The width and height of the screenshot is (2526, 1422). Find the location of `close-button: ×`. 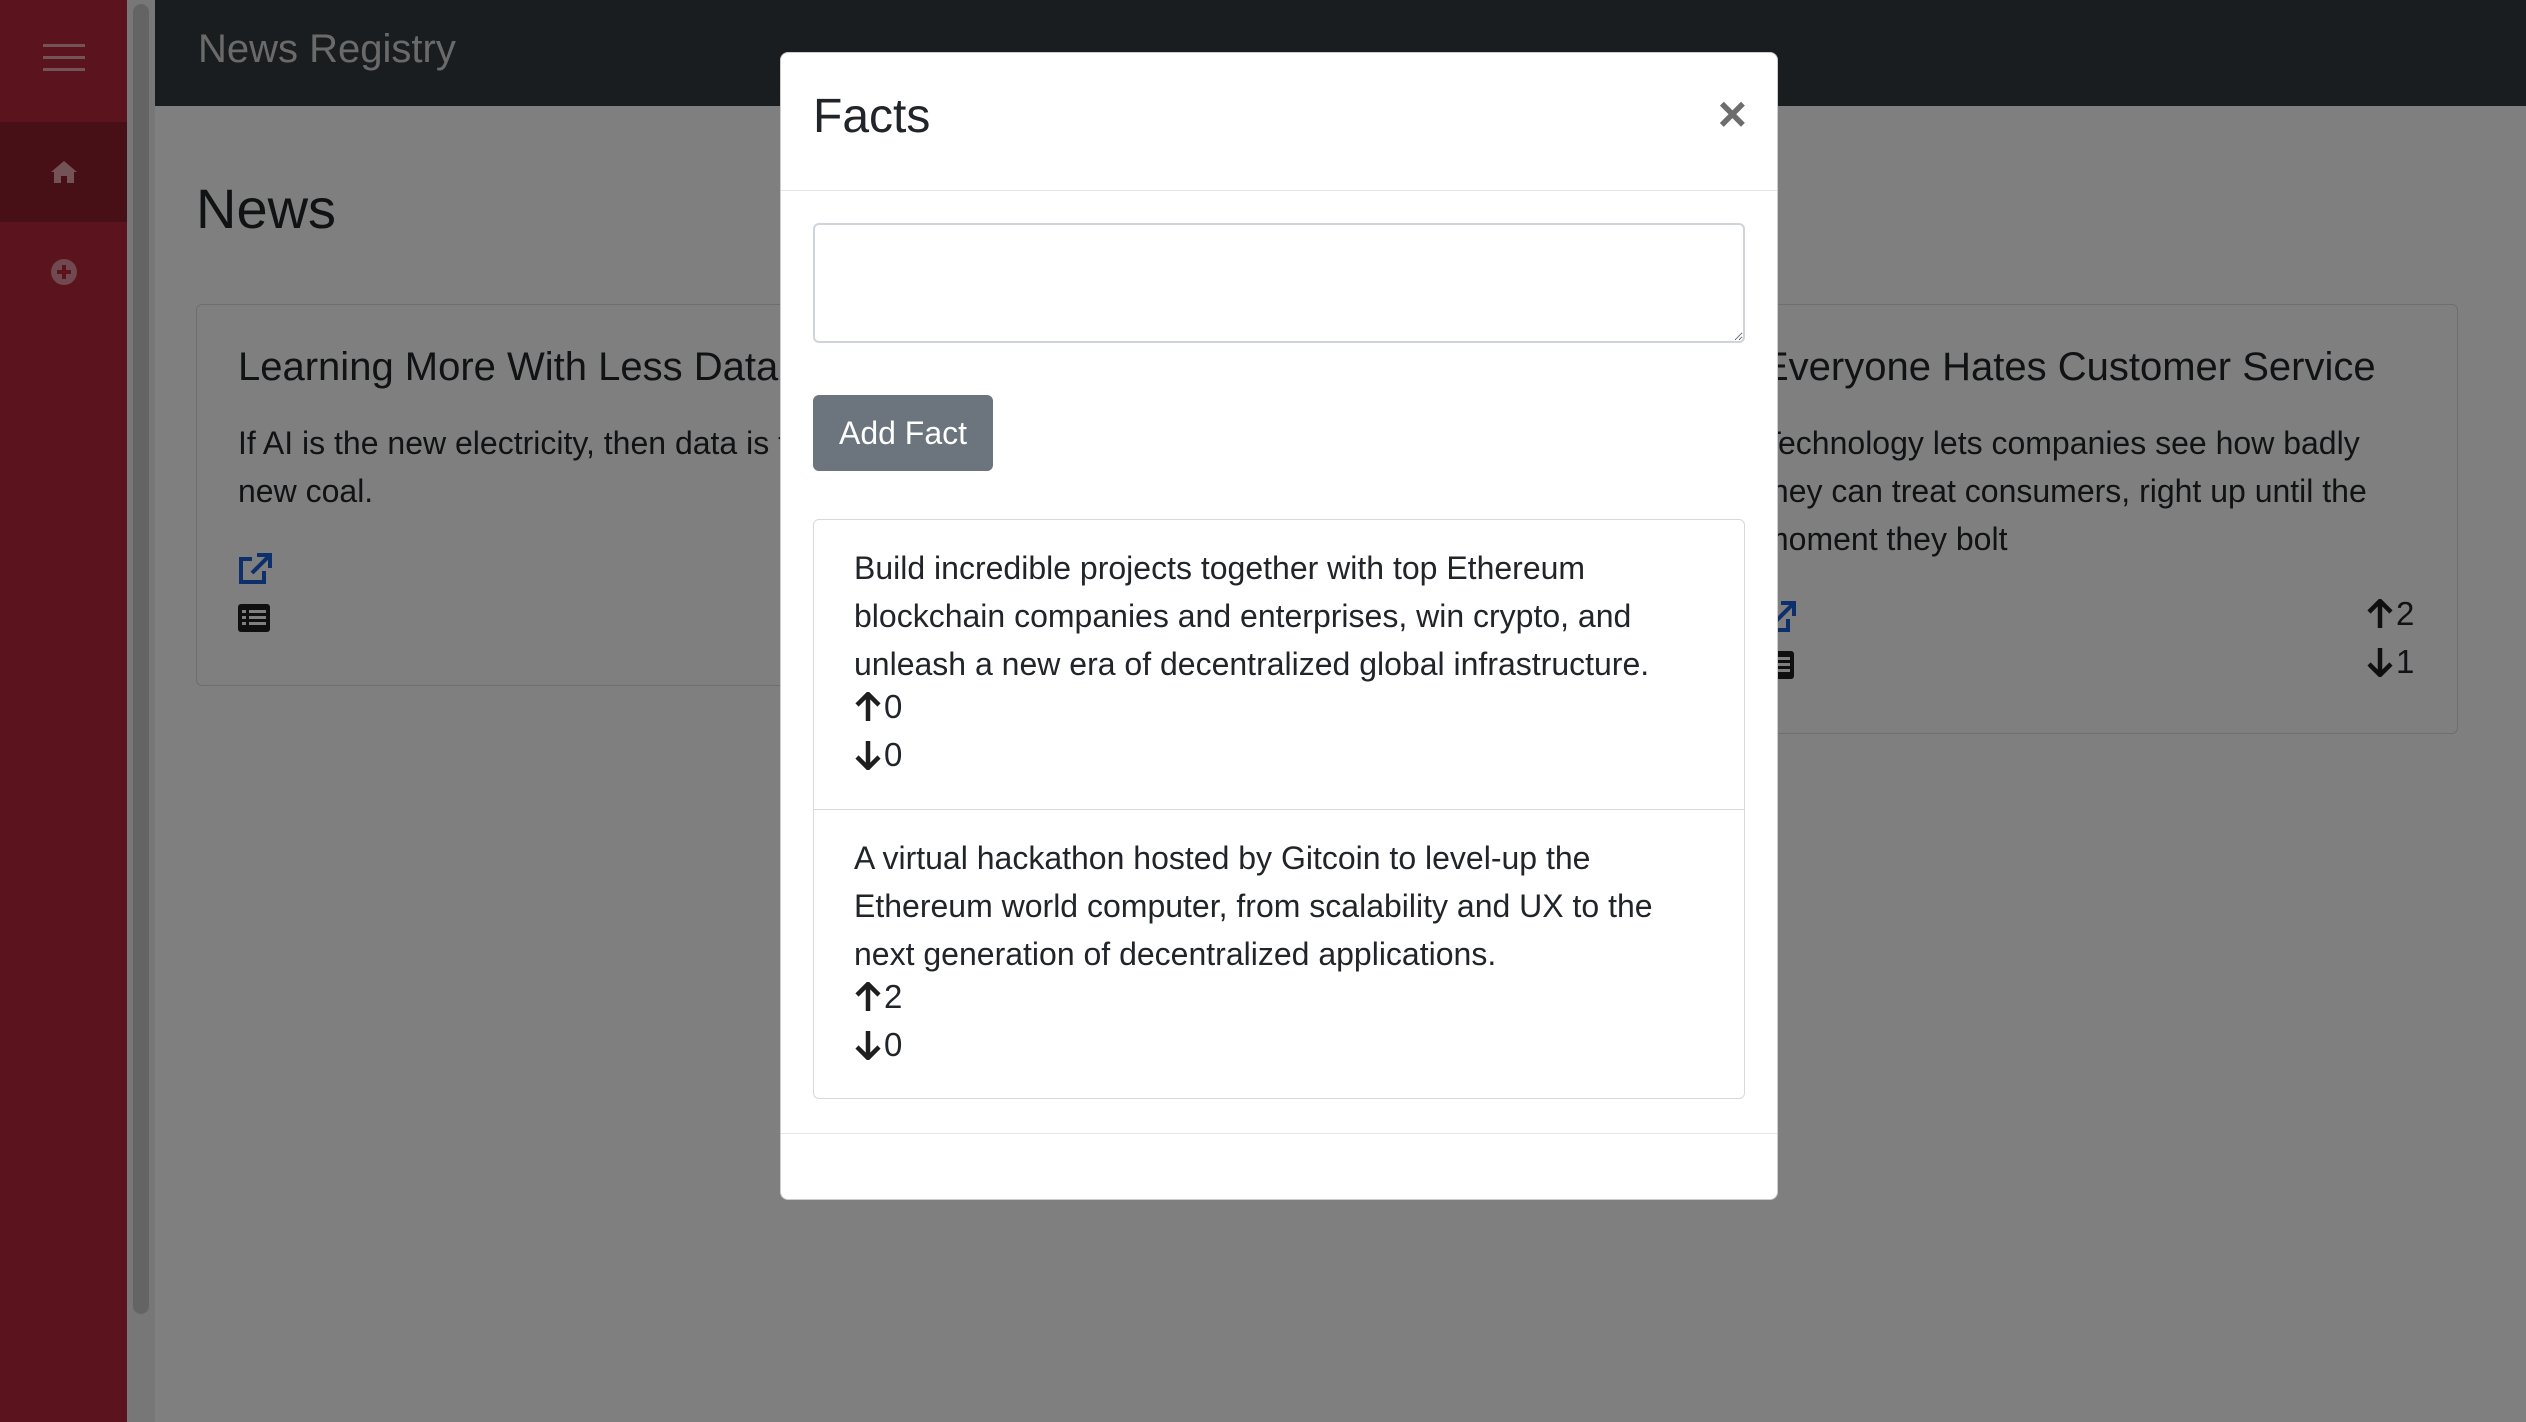

close-button: × is located at coordinates (1732, 114).